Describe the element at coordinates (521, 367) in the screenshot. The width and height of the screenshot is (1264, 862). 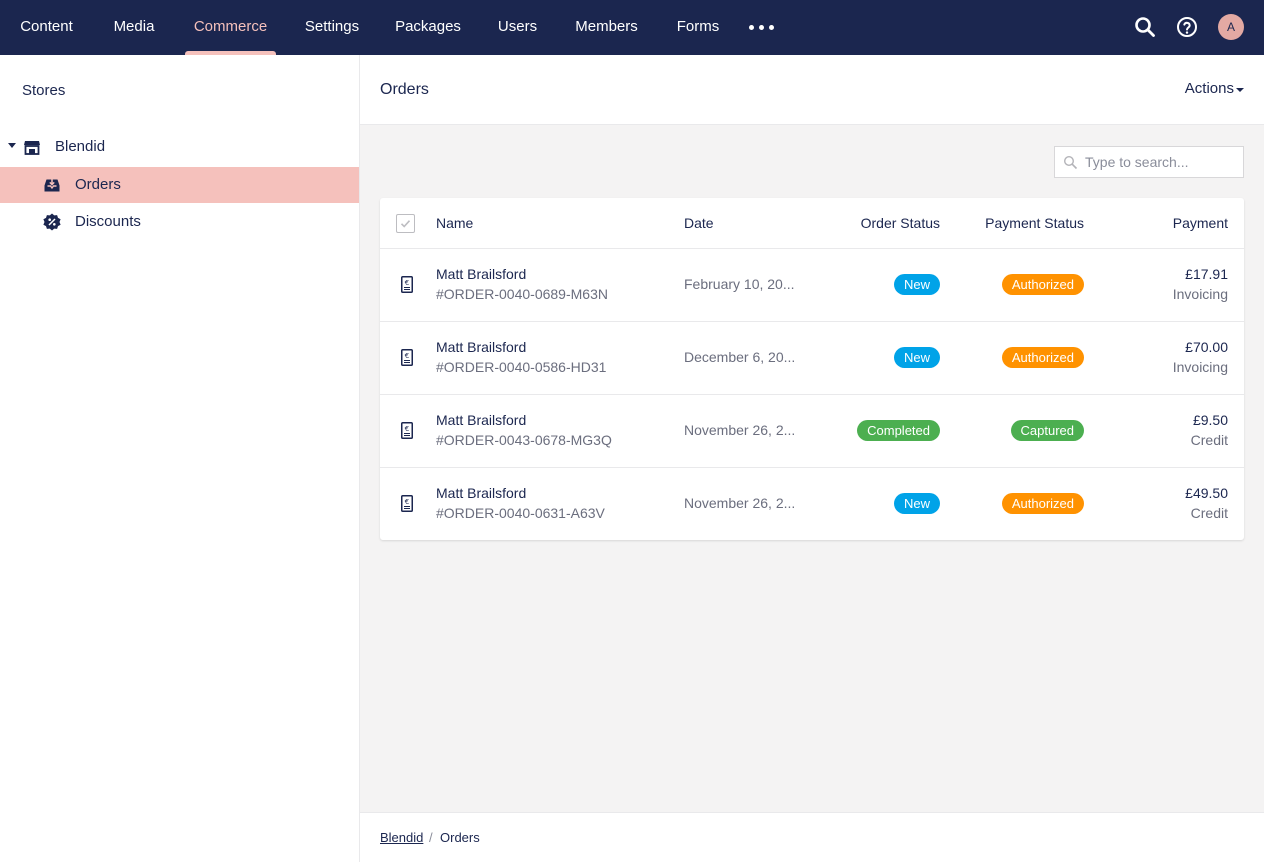
I see `order-number: #ORDER-0040-0586-HD31` at that location.